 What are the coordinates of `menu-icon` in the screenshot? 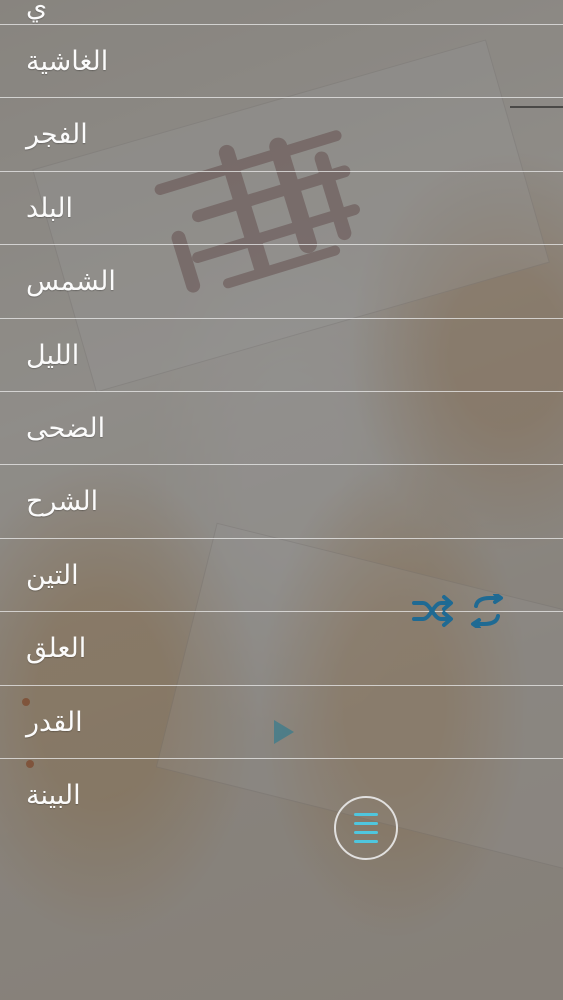 It's located at (366, 828).